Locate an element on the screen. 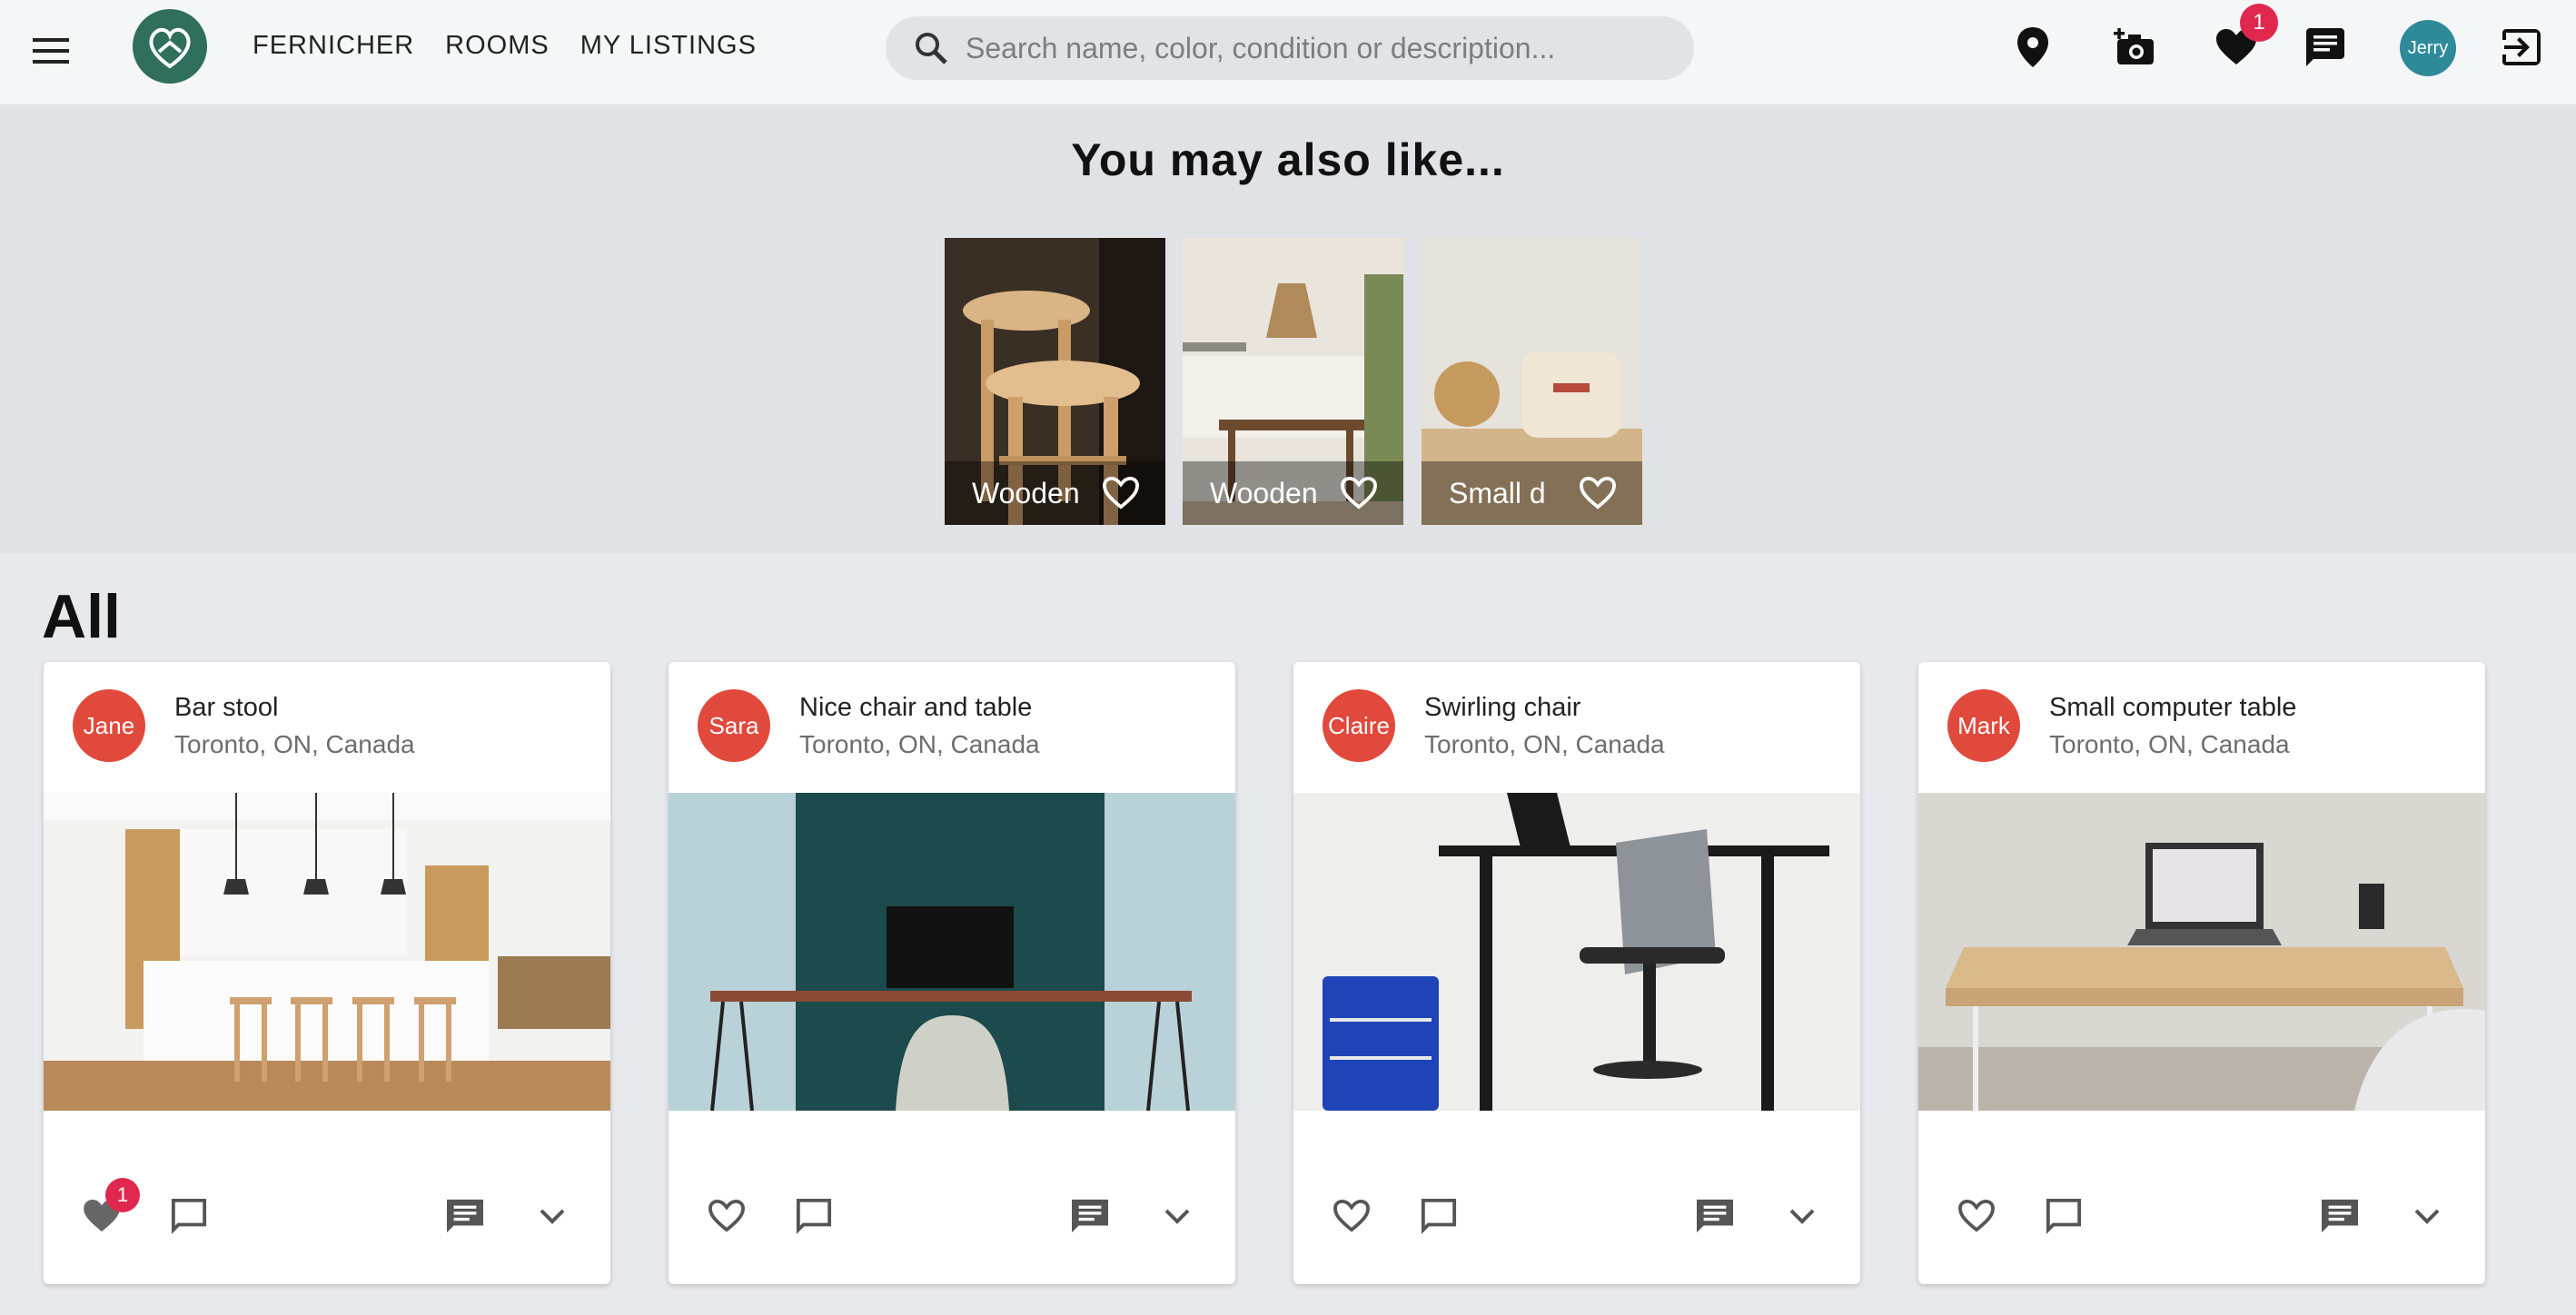  chat-icon is located at coordinates (2325, 47).